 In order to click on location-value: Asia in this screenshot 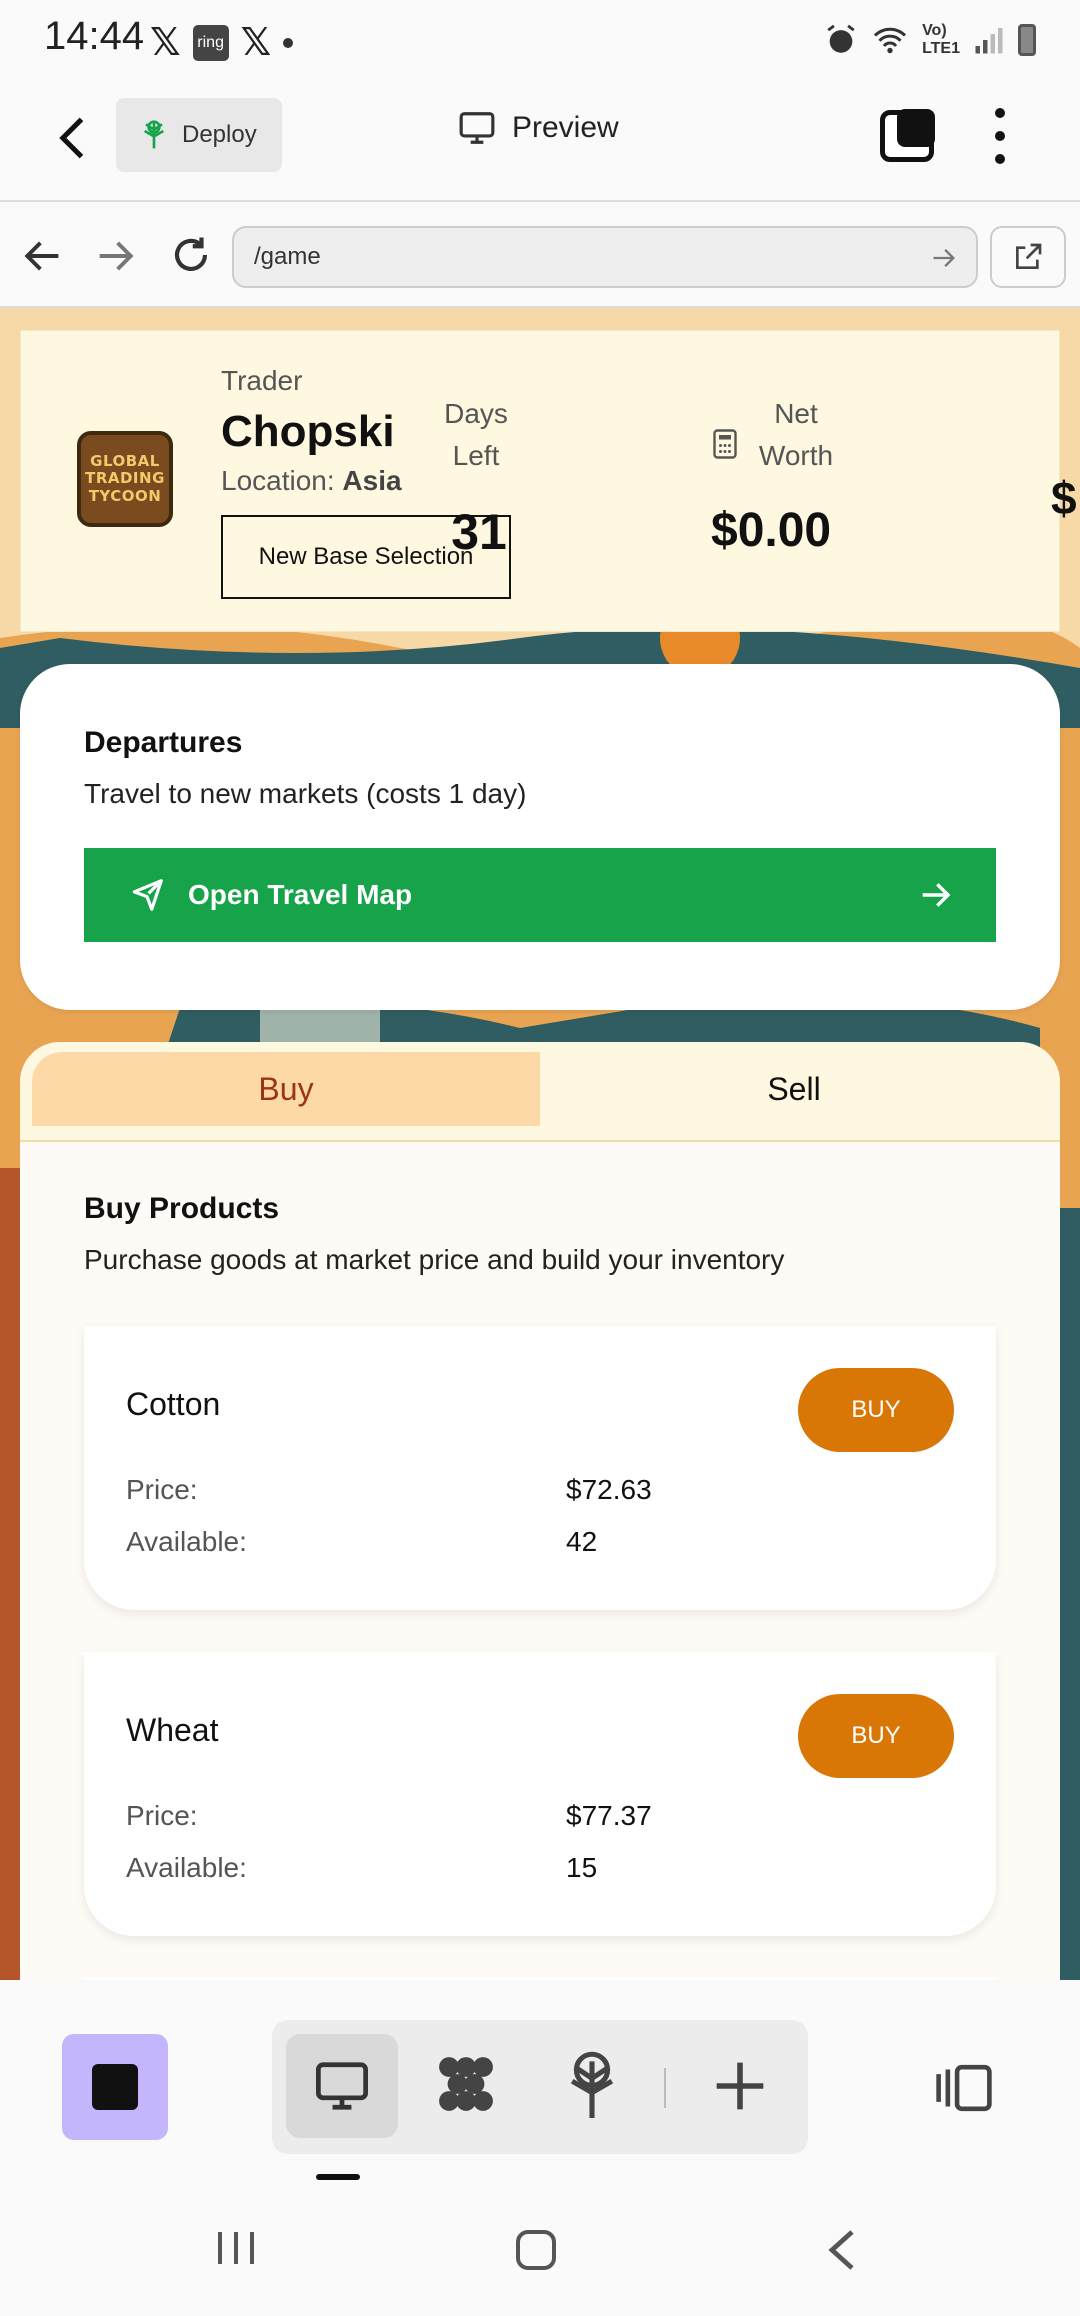, I will do `click(372, 480)`.